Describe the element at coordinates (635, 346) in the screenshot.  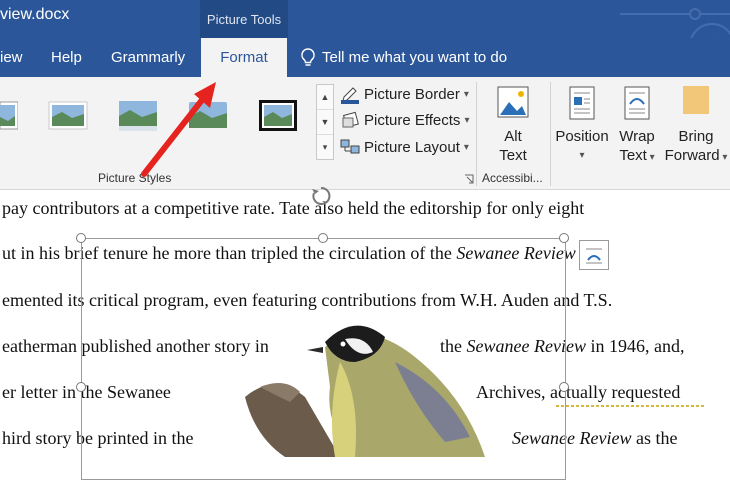
I see `doc-line-4b-end: in 1946, and,` at that location.